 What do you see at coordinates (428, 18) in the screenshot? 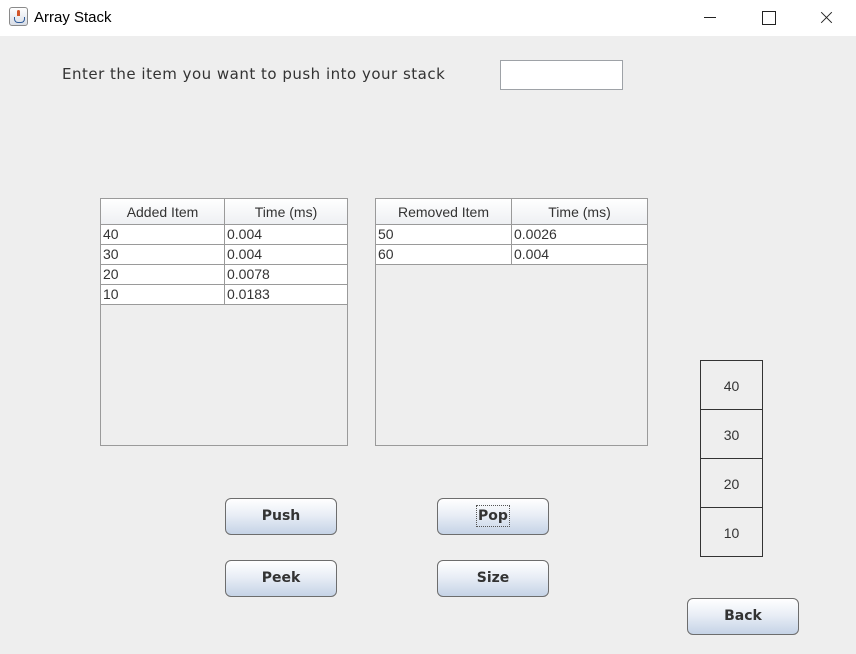
I see `title-bar: Array Stack` at bounding box center [428, 18].